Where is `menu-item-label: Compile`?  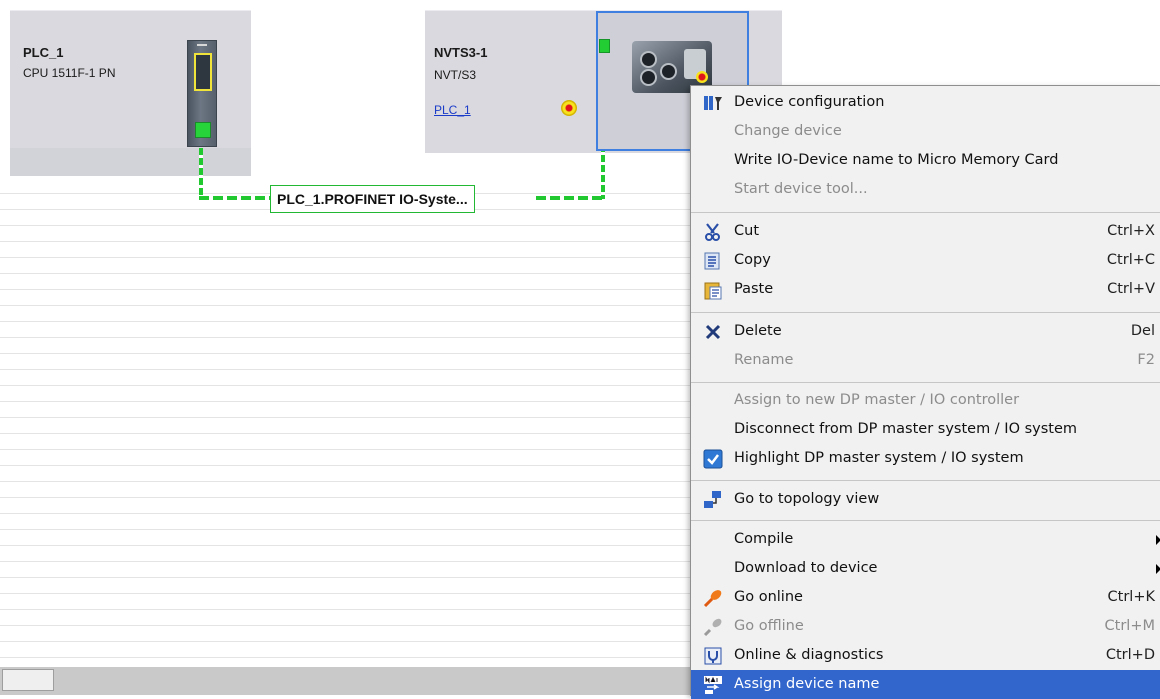
menu-item-label: Compile is located at coordinates (764, 539).